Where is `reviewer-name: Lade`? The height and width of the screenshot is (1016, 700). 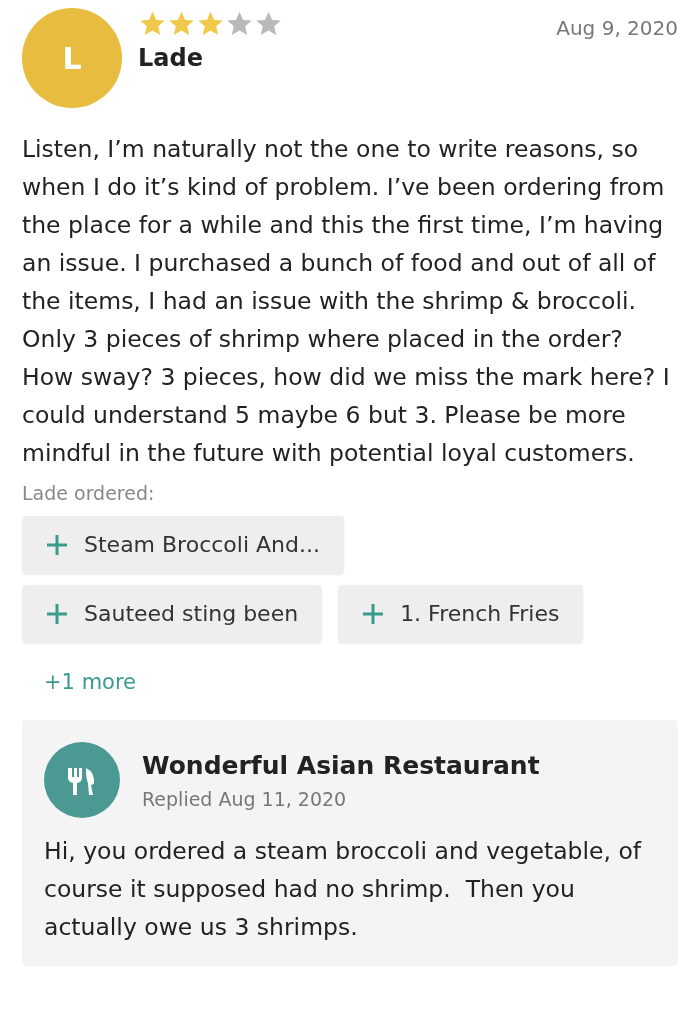 reviewer-name: Lade is located at coordinates (171, 58).